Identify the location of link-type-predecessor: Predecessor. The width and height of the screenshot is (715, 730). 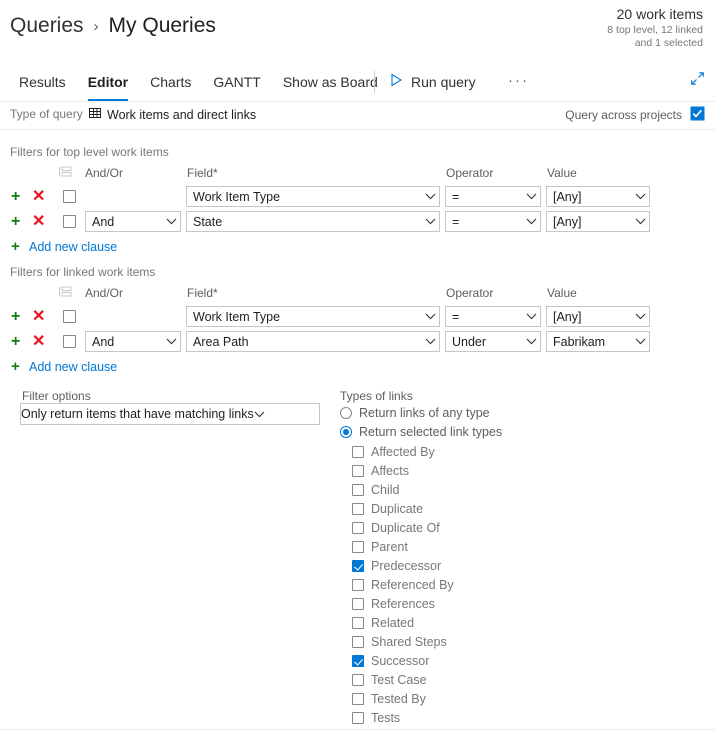
(396, 566).